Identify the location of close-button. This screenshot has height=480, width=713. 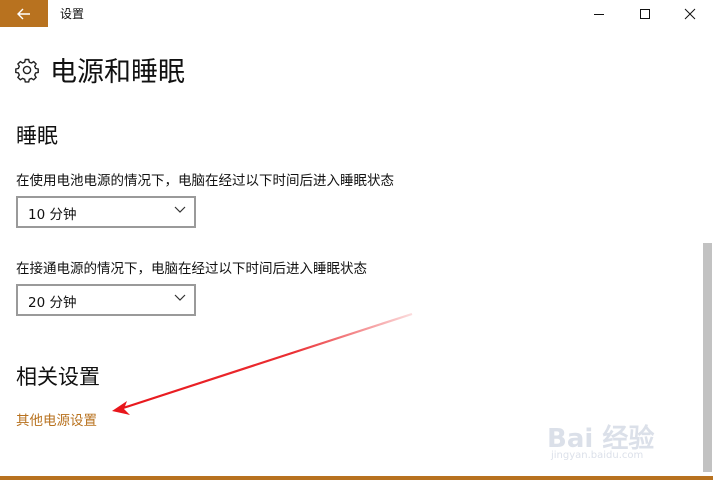
(690, 13).